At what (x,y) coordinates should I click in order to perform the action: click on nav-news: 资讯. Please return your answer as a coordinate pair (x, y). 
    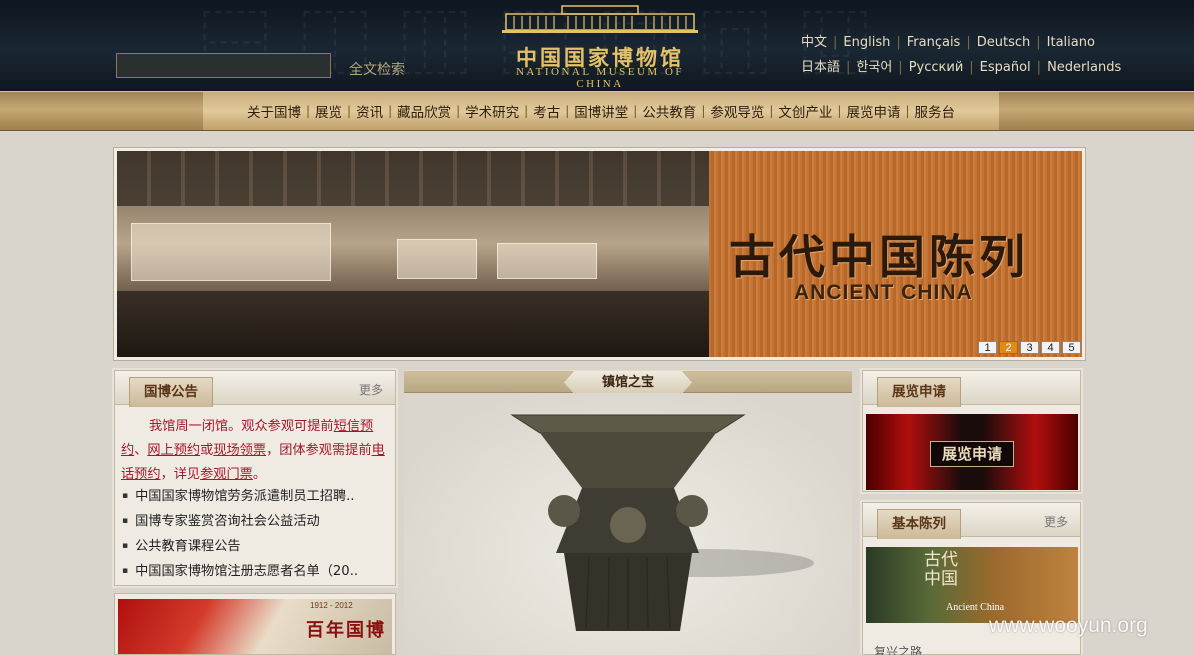
    Looking at the image, I should click on (369, 111).